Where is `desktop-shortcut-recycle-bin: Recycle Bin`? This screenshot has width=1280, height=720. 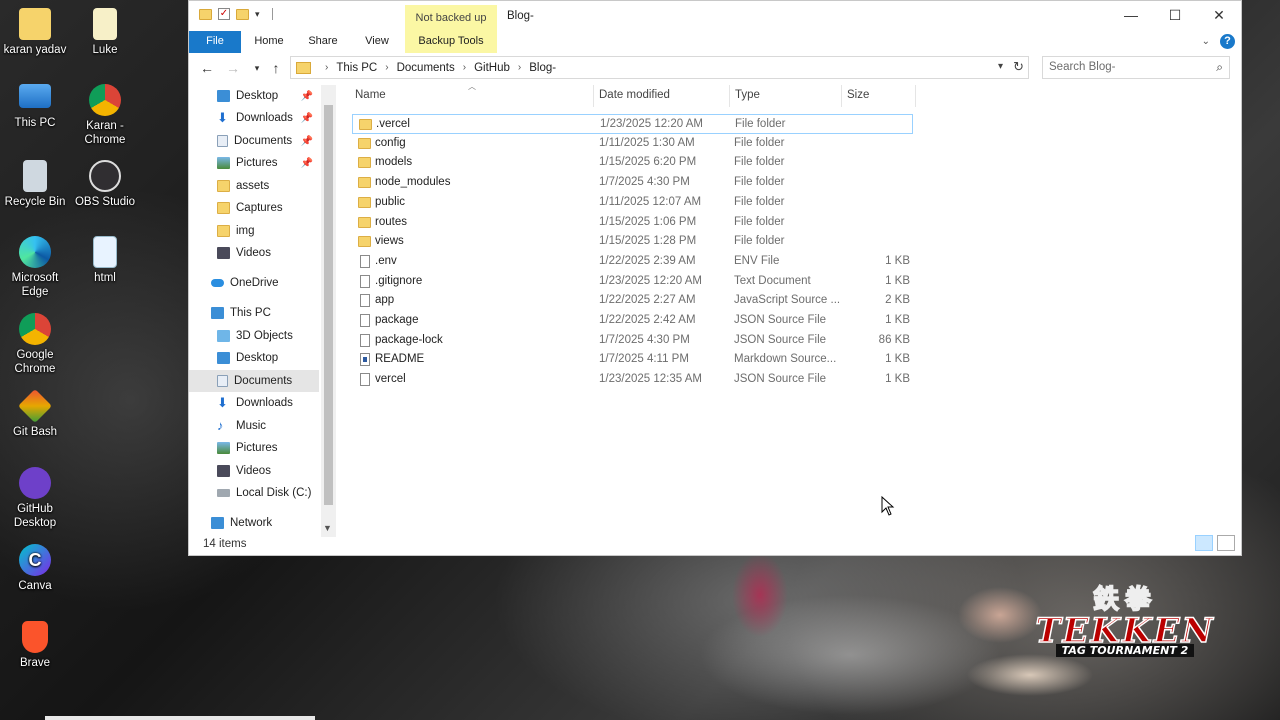 desktop-shortcut-recycle-bin: Recycle Bin is located at coordinates (35, 184).